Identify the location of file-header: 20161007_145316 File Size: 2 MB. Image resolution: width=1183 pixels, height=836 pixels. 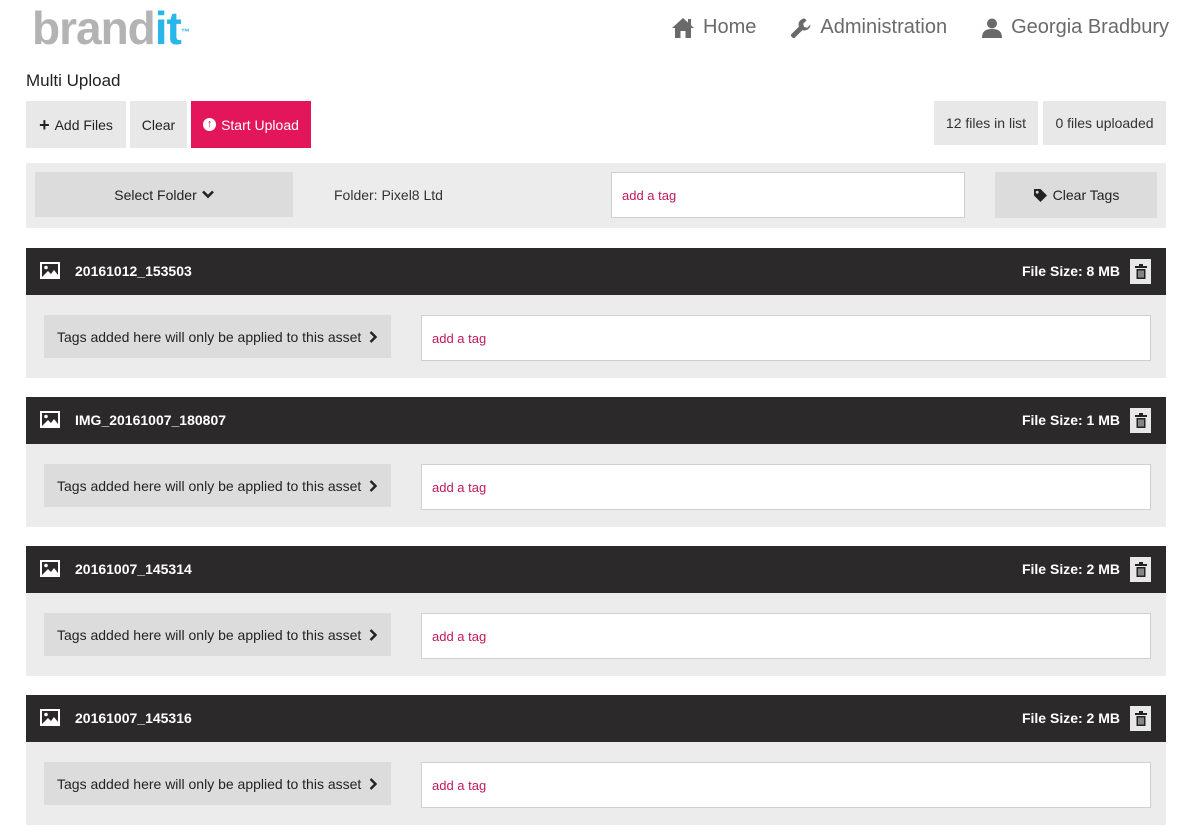
(596, 718).